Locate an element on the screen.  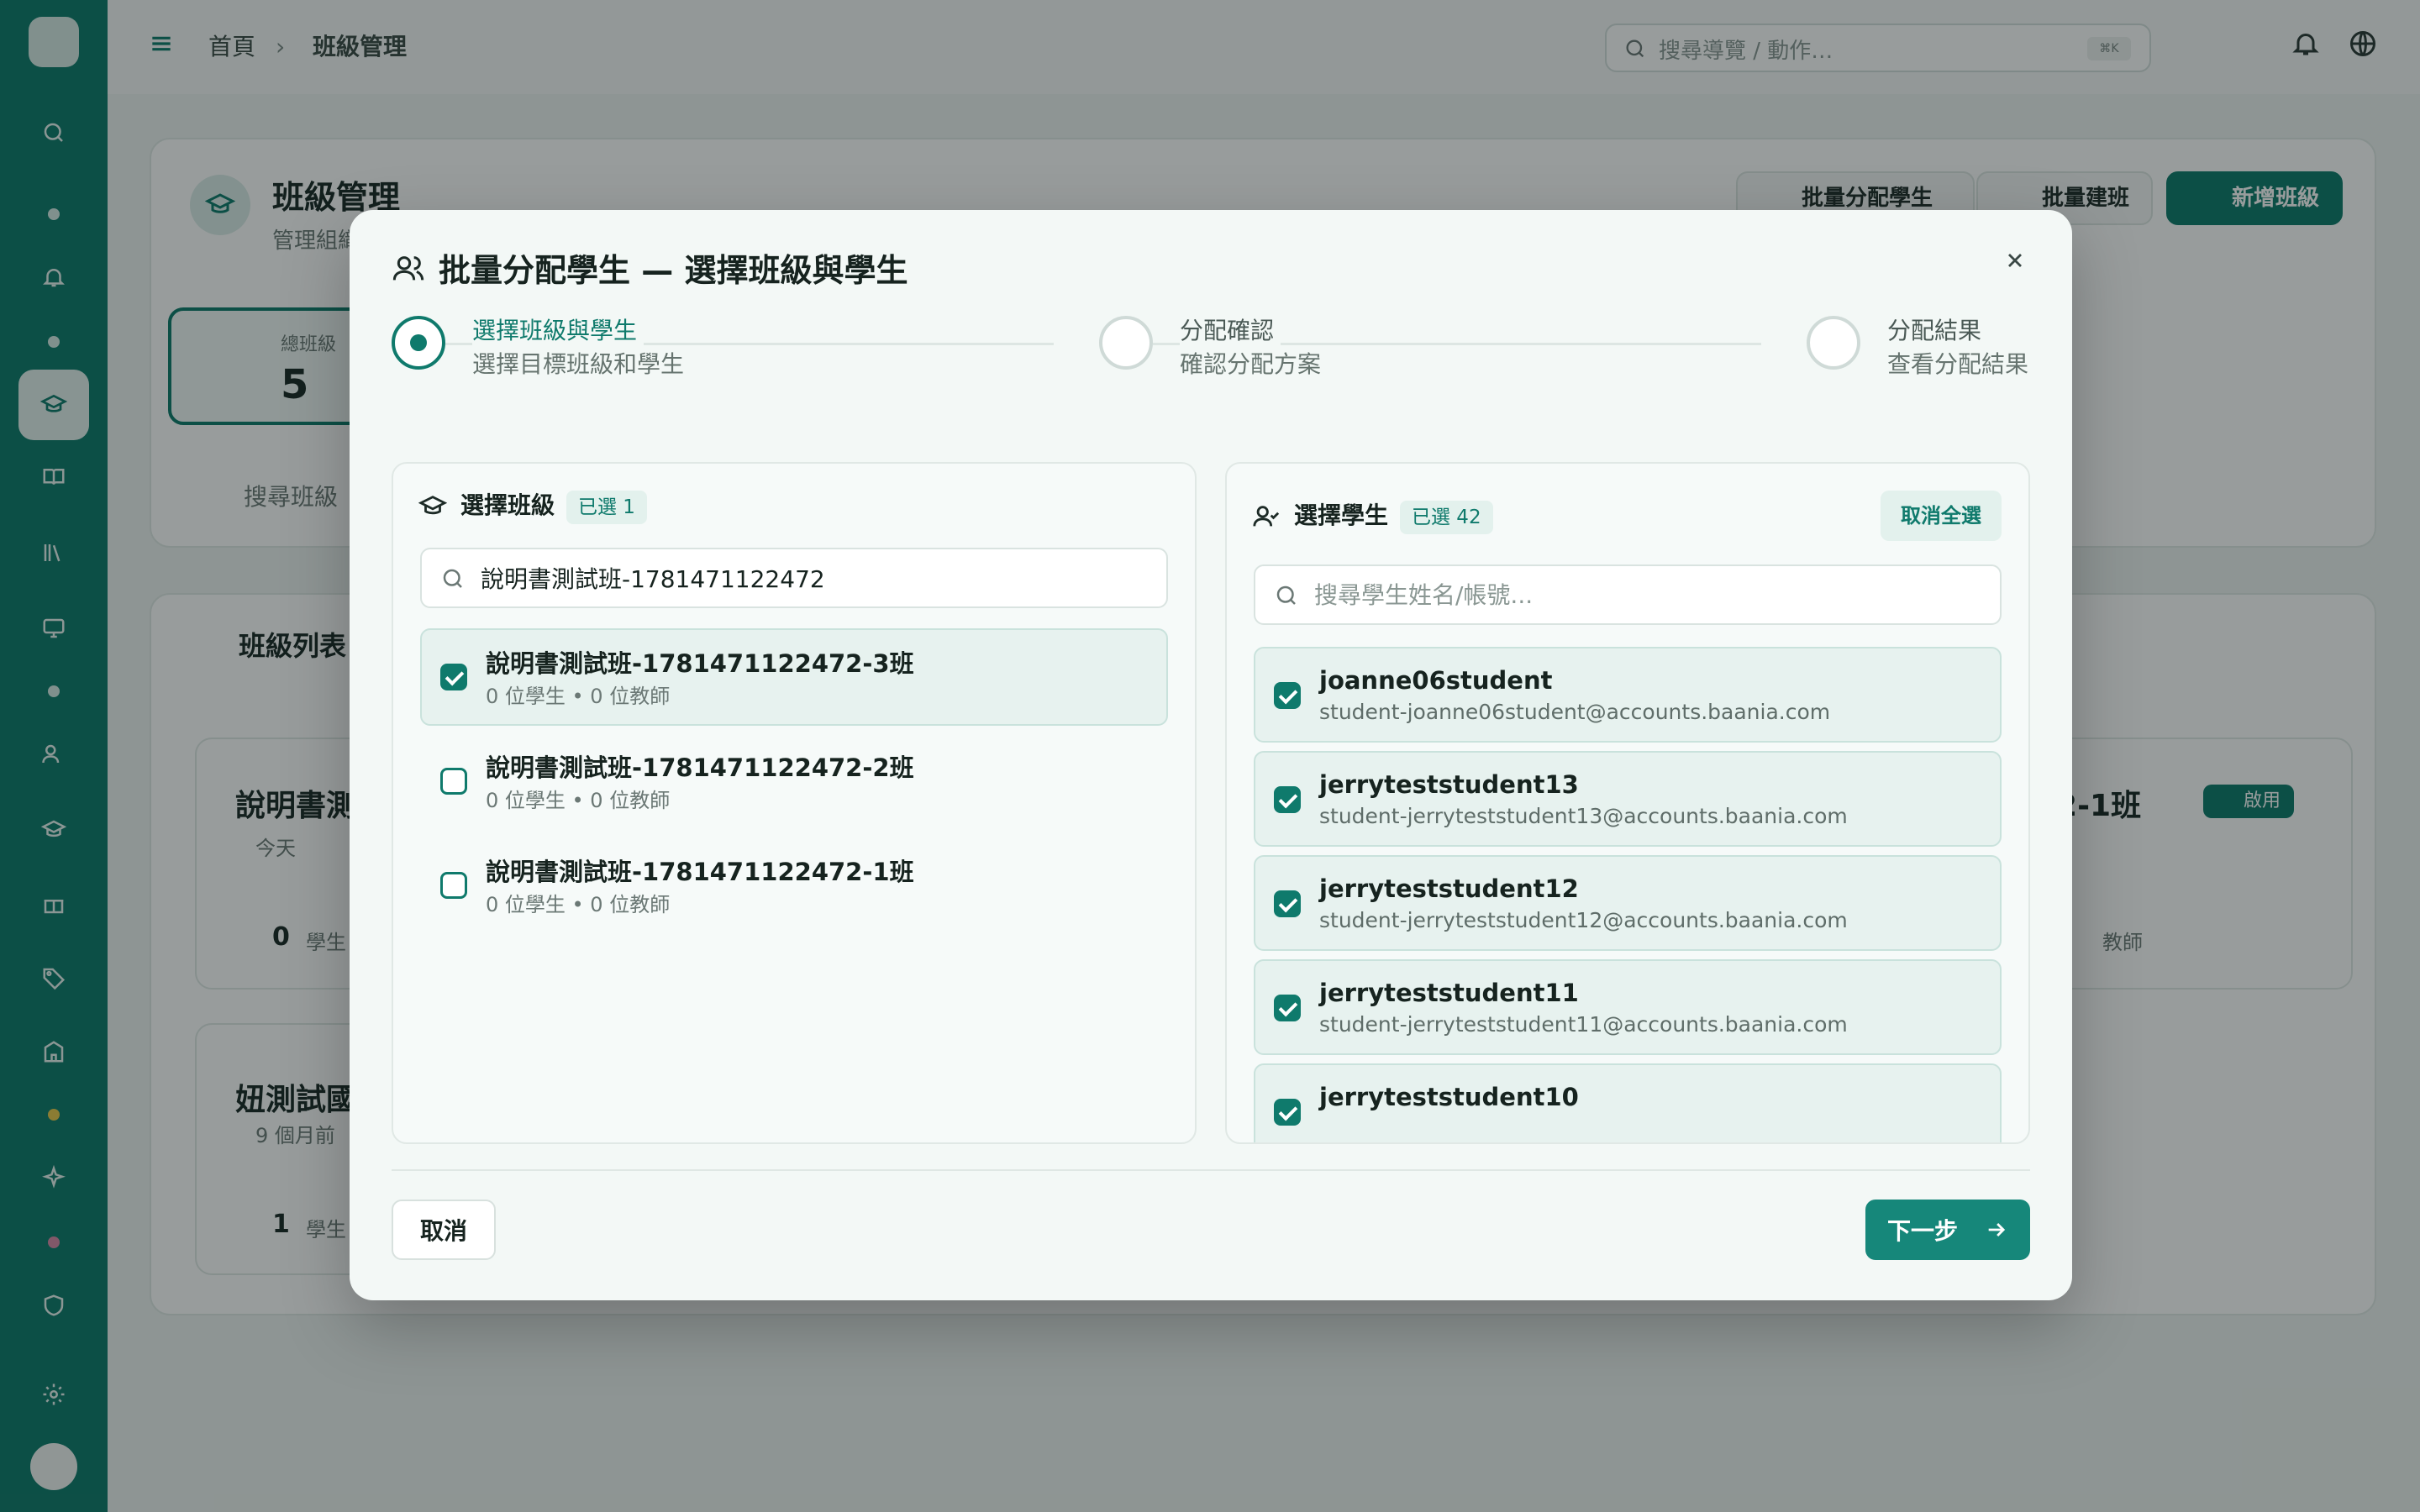
class-search-field is located at coordinates (794, 578).